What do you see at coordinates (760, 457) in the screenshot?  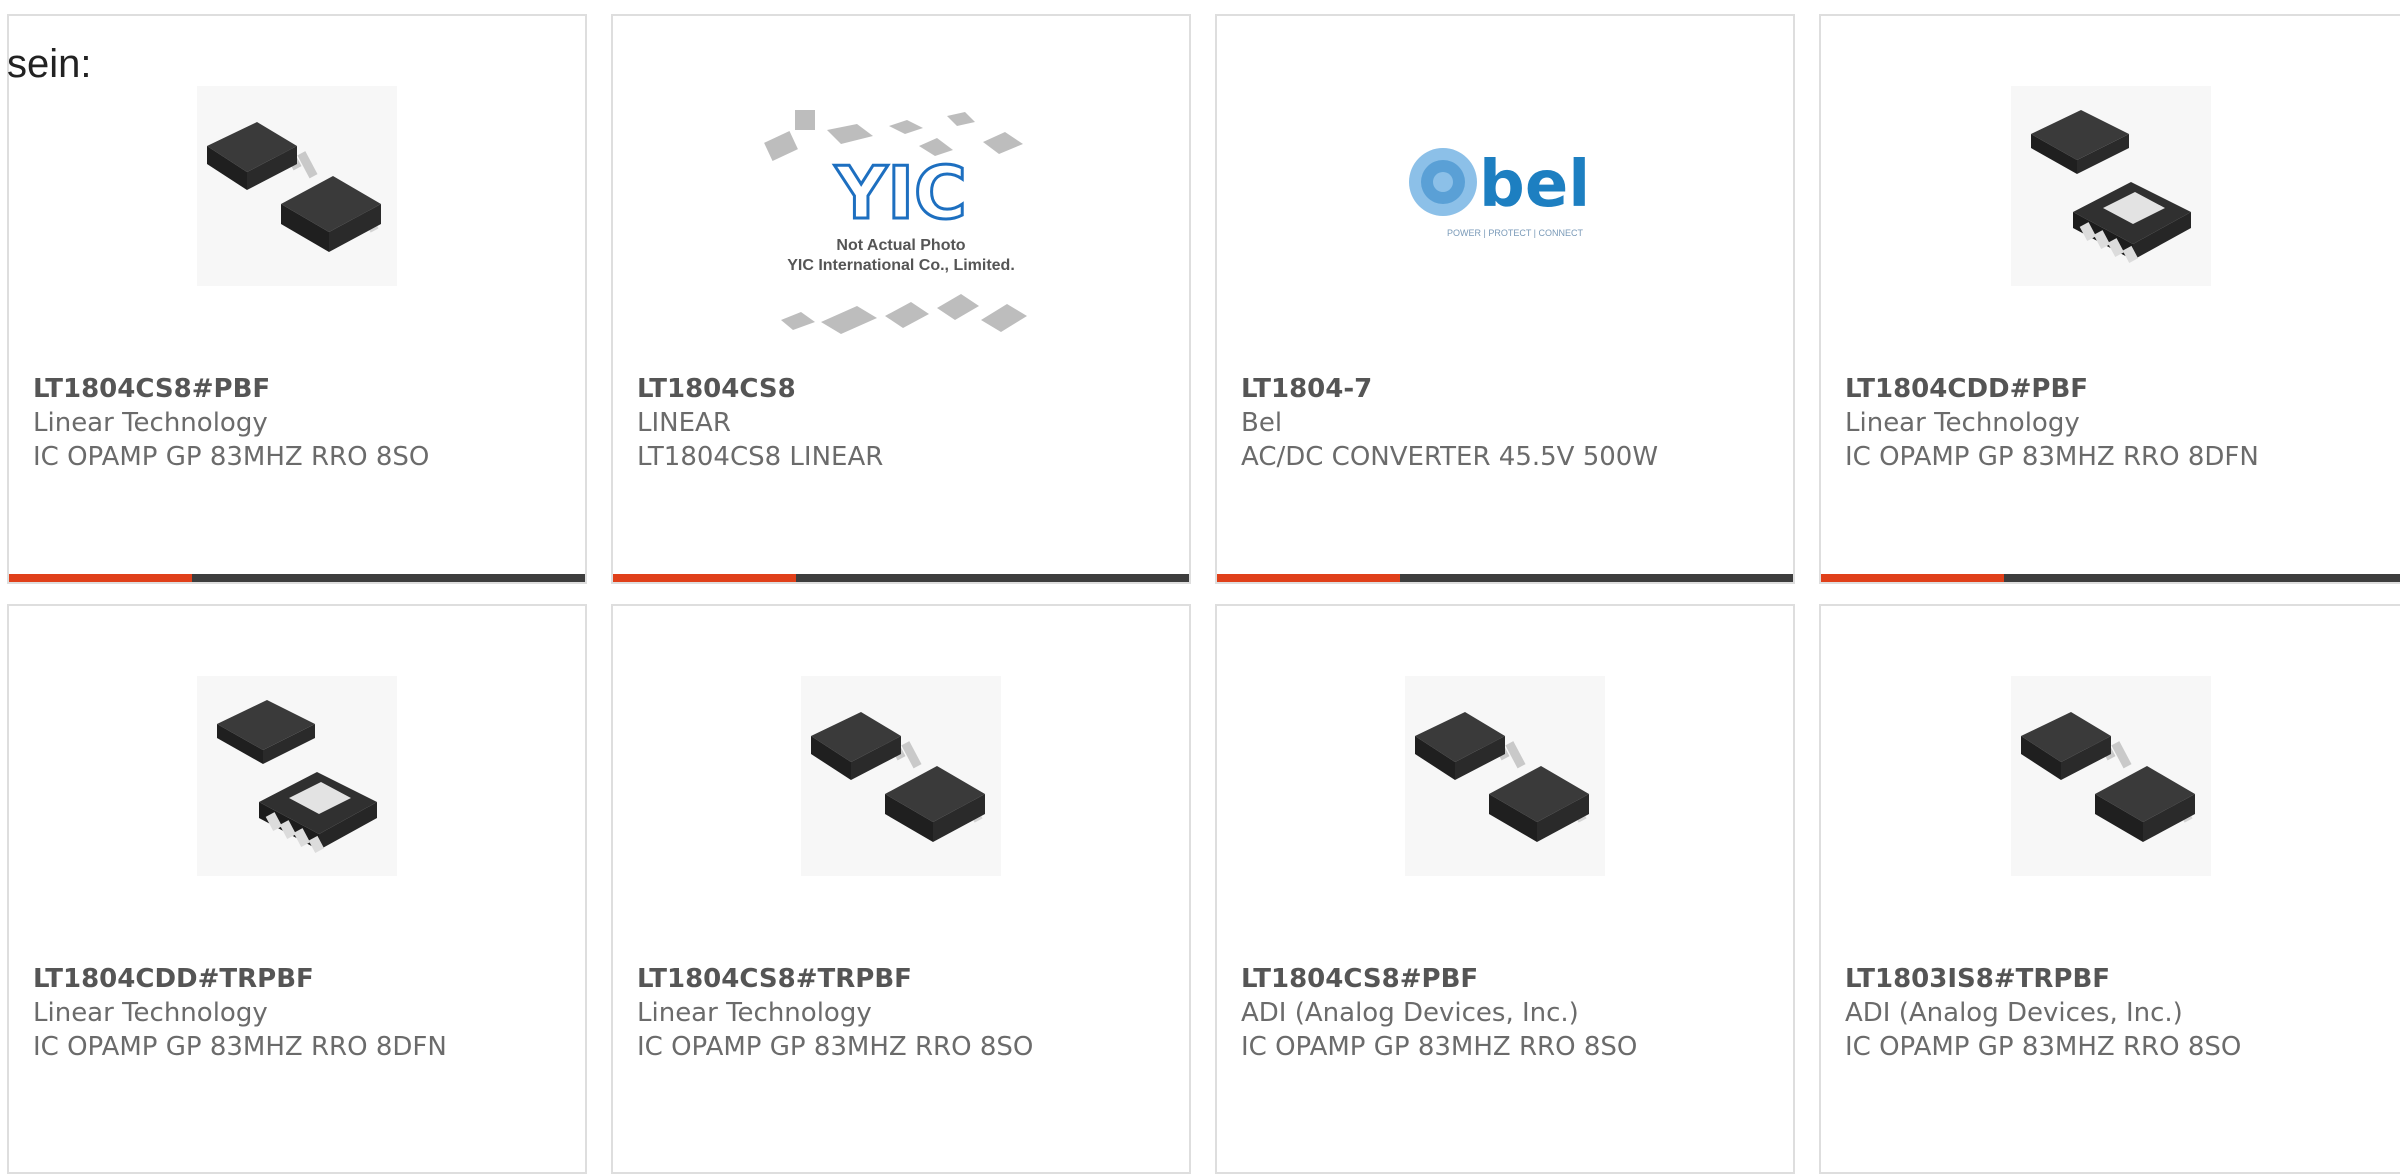 I see `description: LT1804CS8 LINEAR` at bounding box center [760, 457].